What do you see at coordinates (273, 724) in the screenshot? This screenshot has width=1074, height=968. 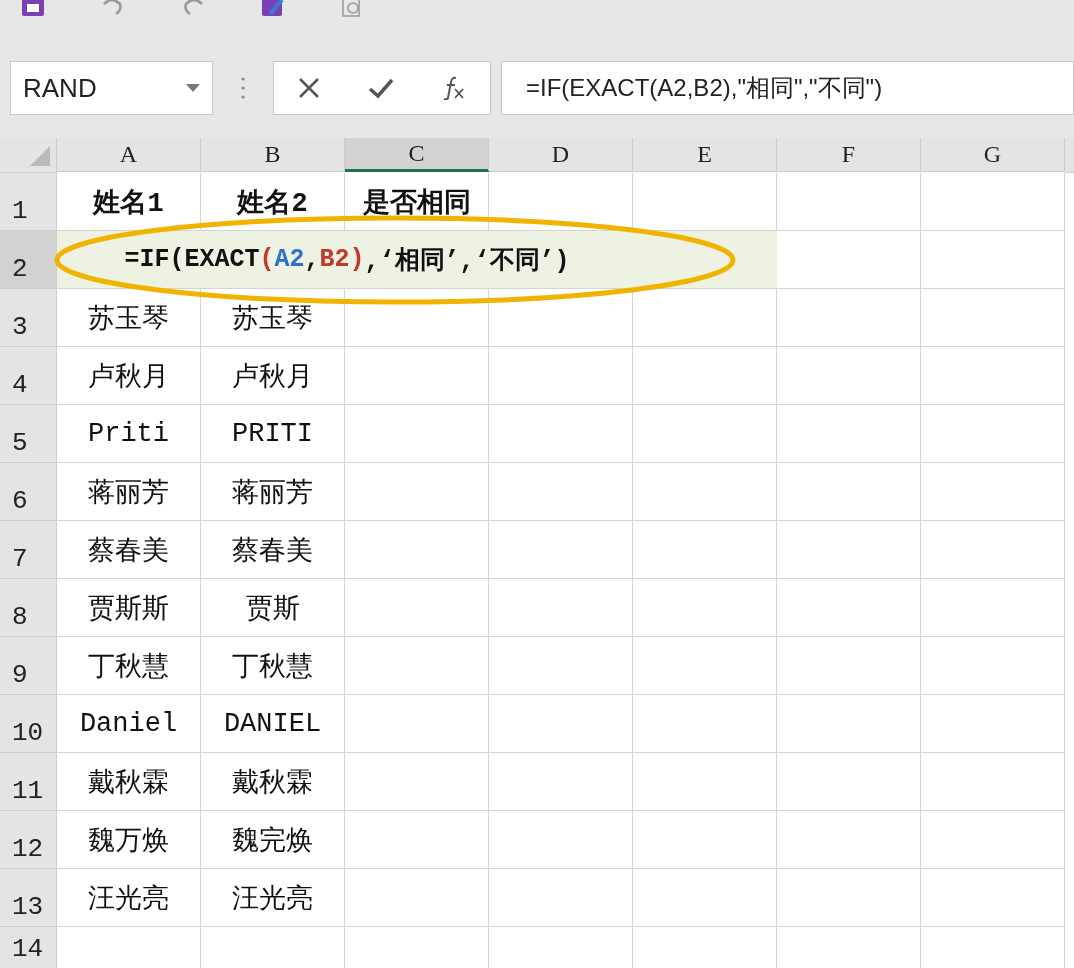 I see `table-cell: DANIEL` at bounding box center [273, 724].